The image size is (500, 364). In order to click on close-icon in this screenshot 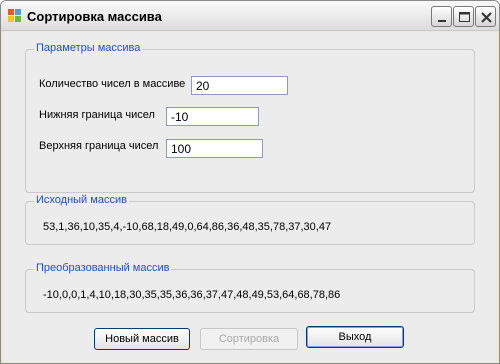, I will do `click(486, 17)`.